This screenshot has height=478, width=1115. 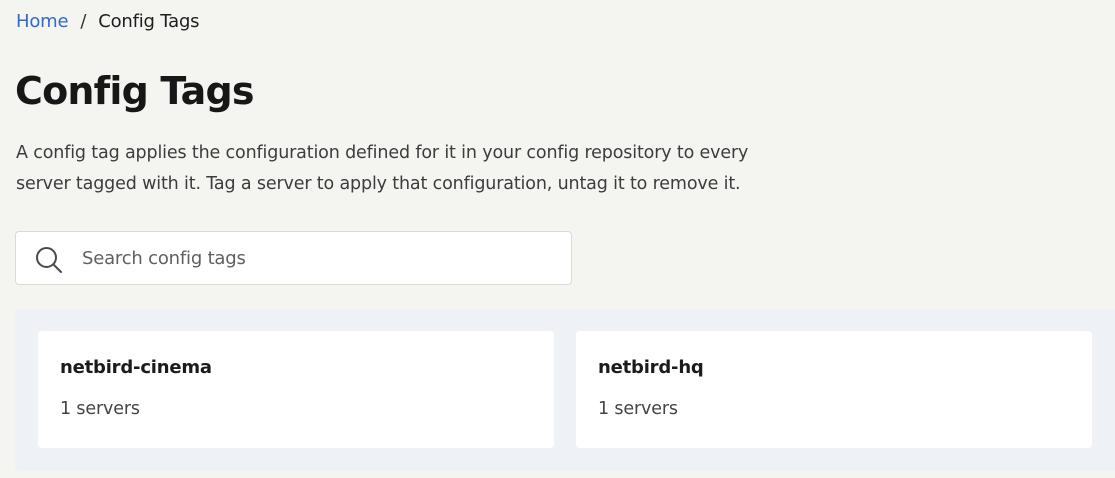 I want to click on config-tag-card: netbird-cinema 1 servers, so click(x=296, y=389).